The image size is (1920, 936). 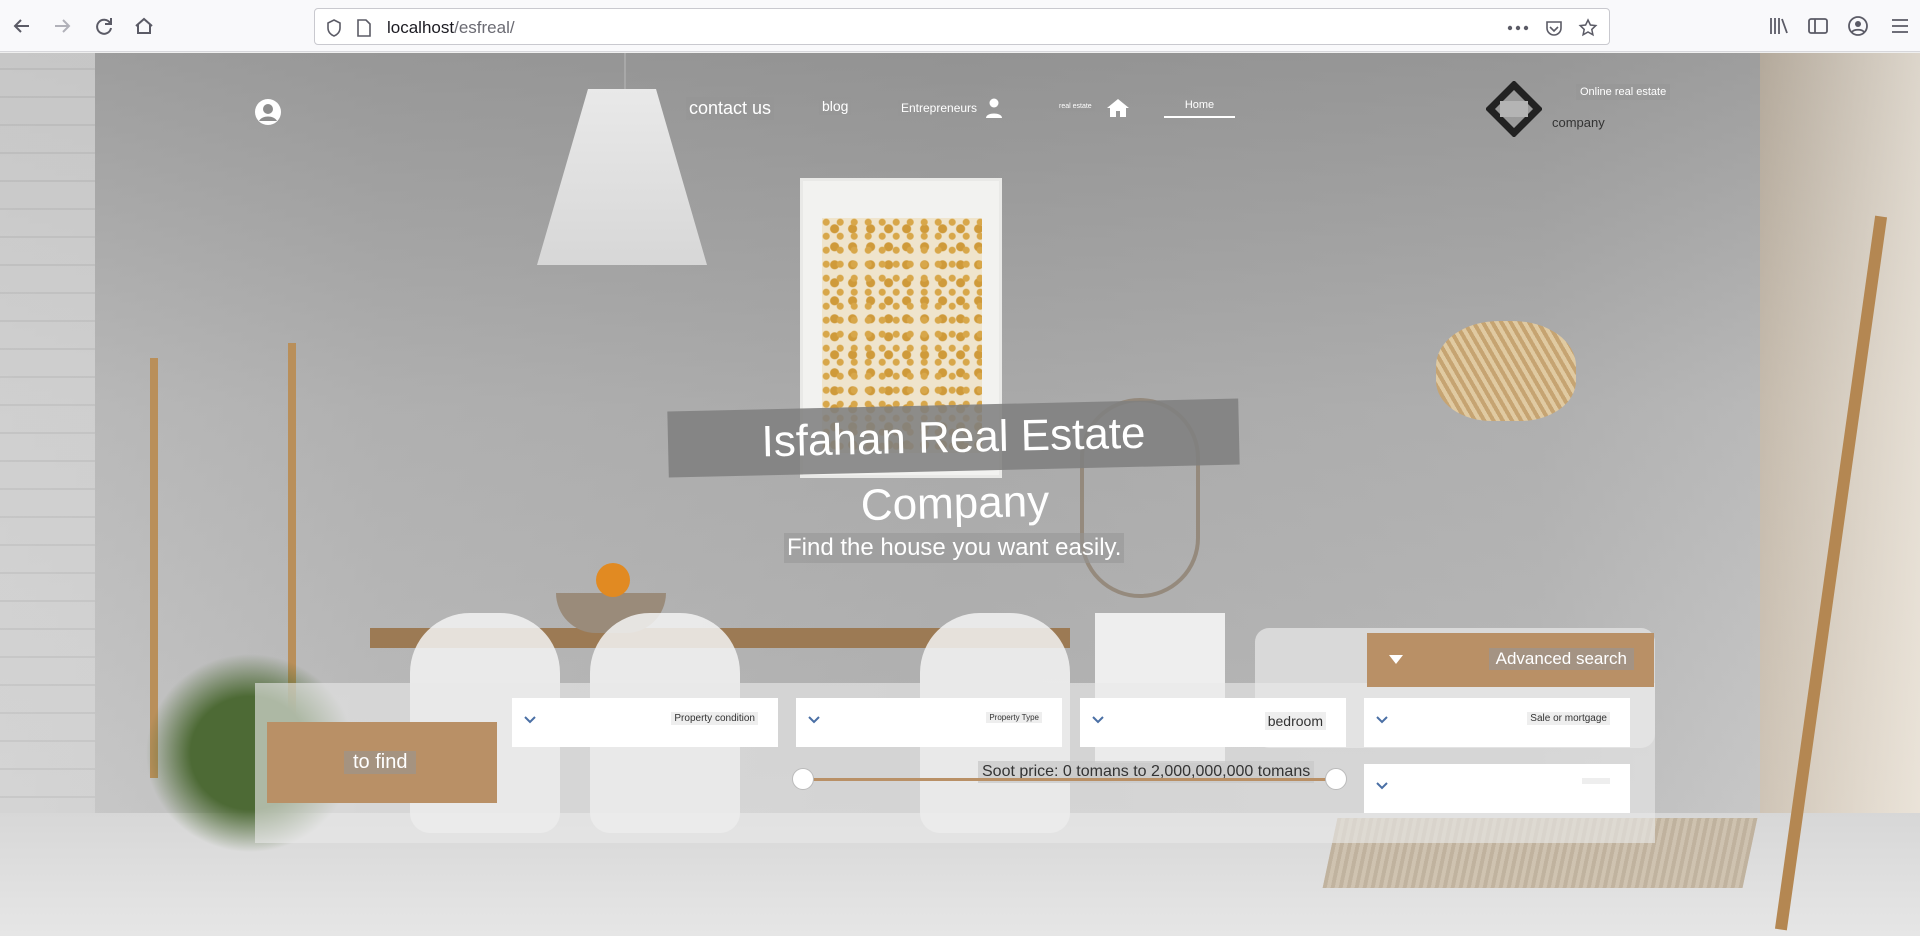 I want to click on menu-icon, so click(x=1900, y=26).